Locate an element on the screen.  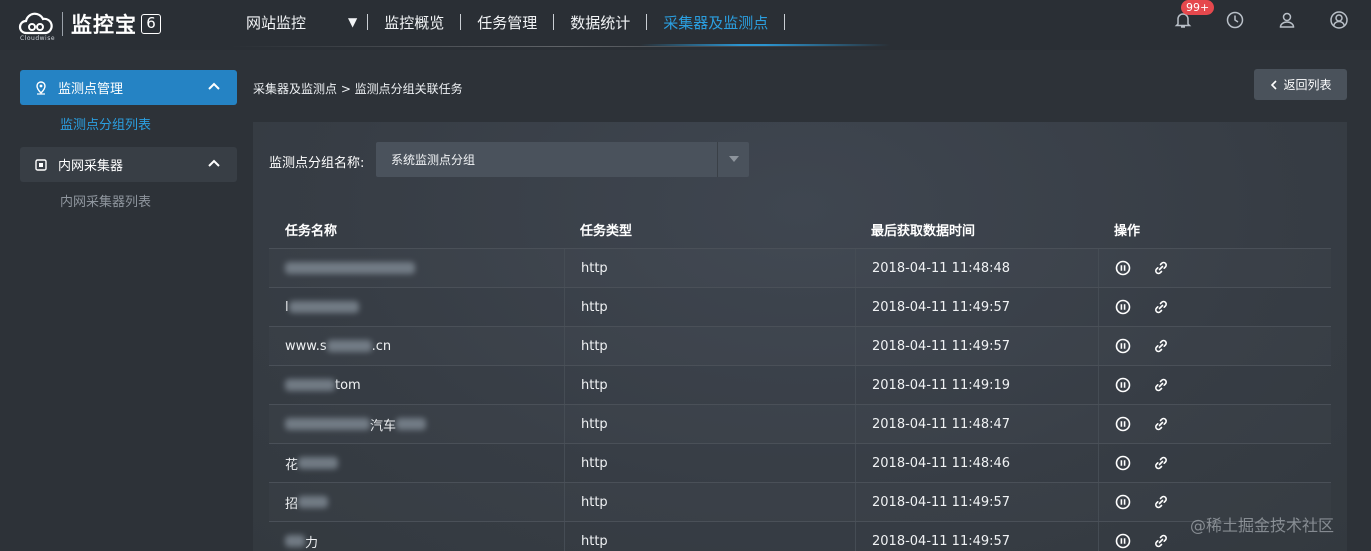
task-name-suffix: .cn is located at coordinates (381, 346).